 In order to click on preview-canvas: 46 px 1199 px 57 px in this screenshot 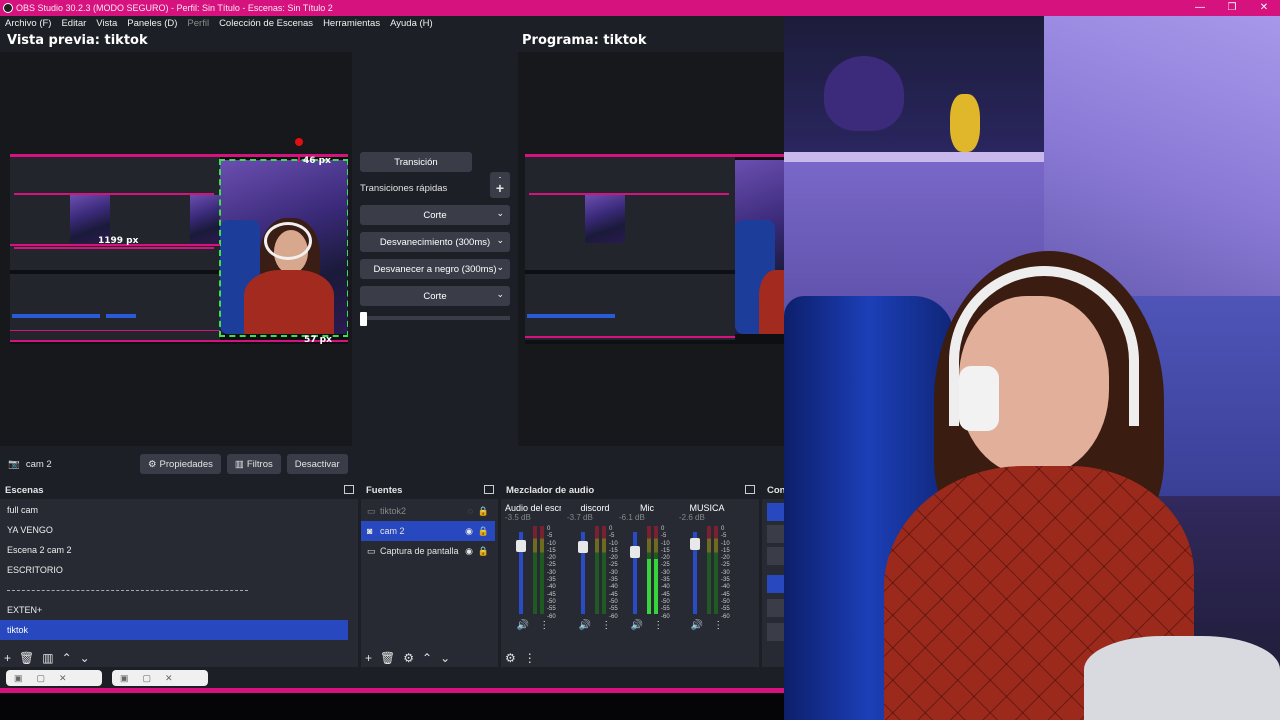, I will do `click(179, 249)`.